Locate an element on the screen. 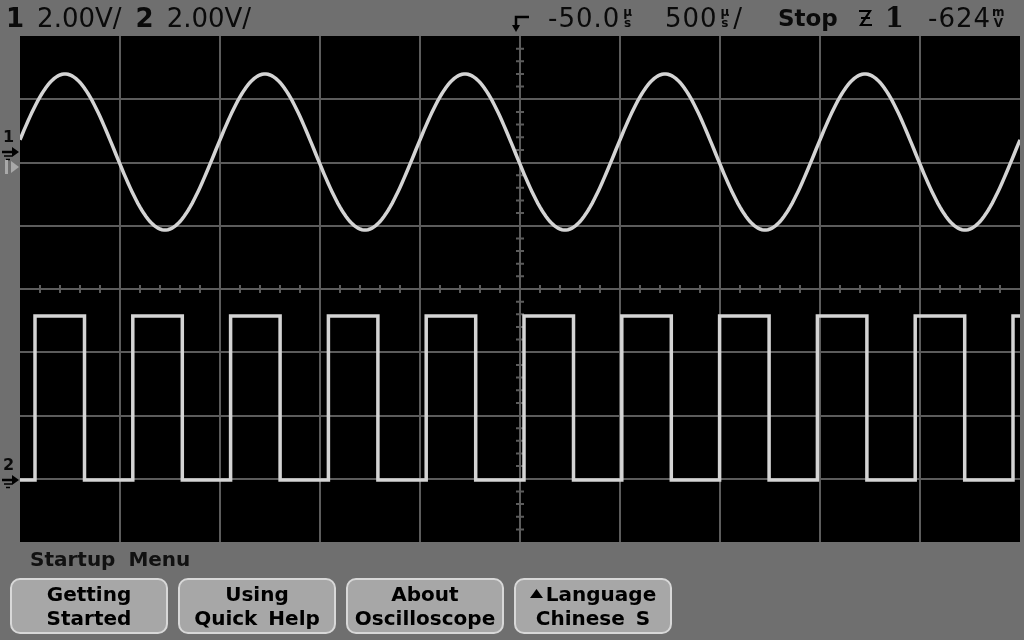 The height and width of the screenshot is (640, 1024). trigger-source: 1 is located at coordinates (895, 18).